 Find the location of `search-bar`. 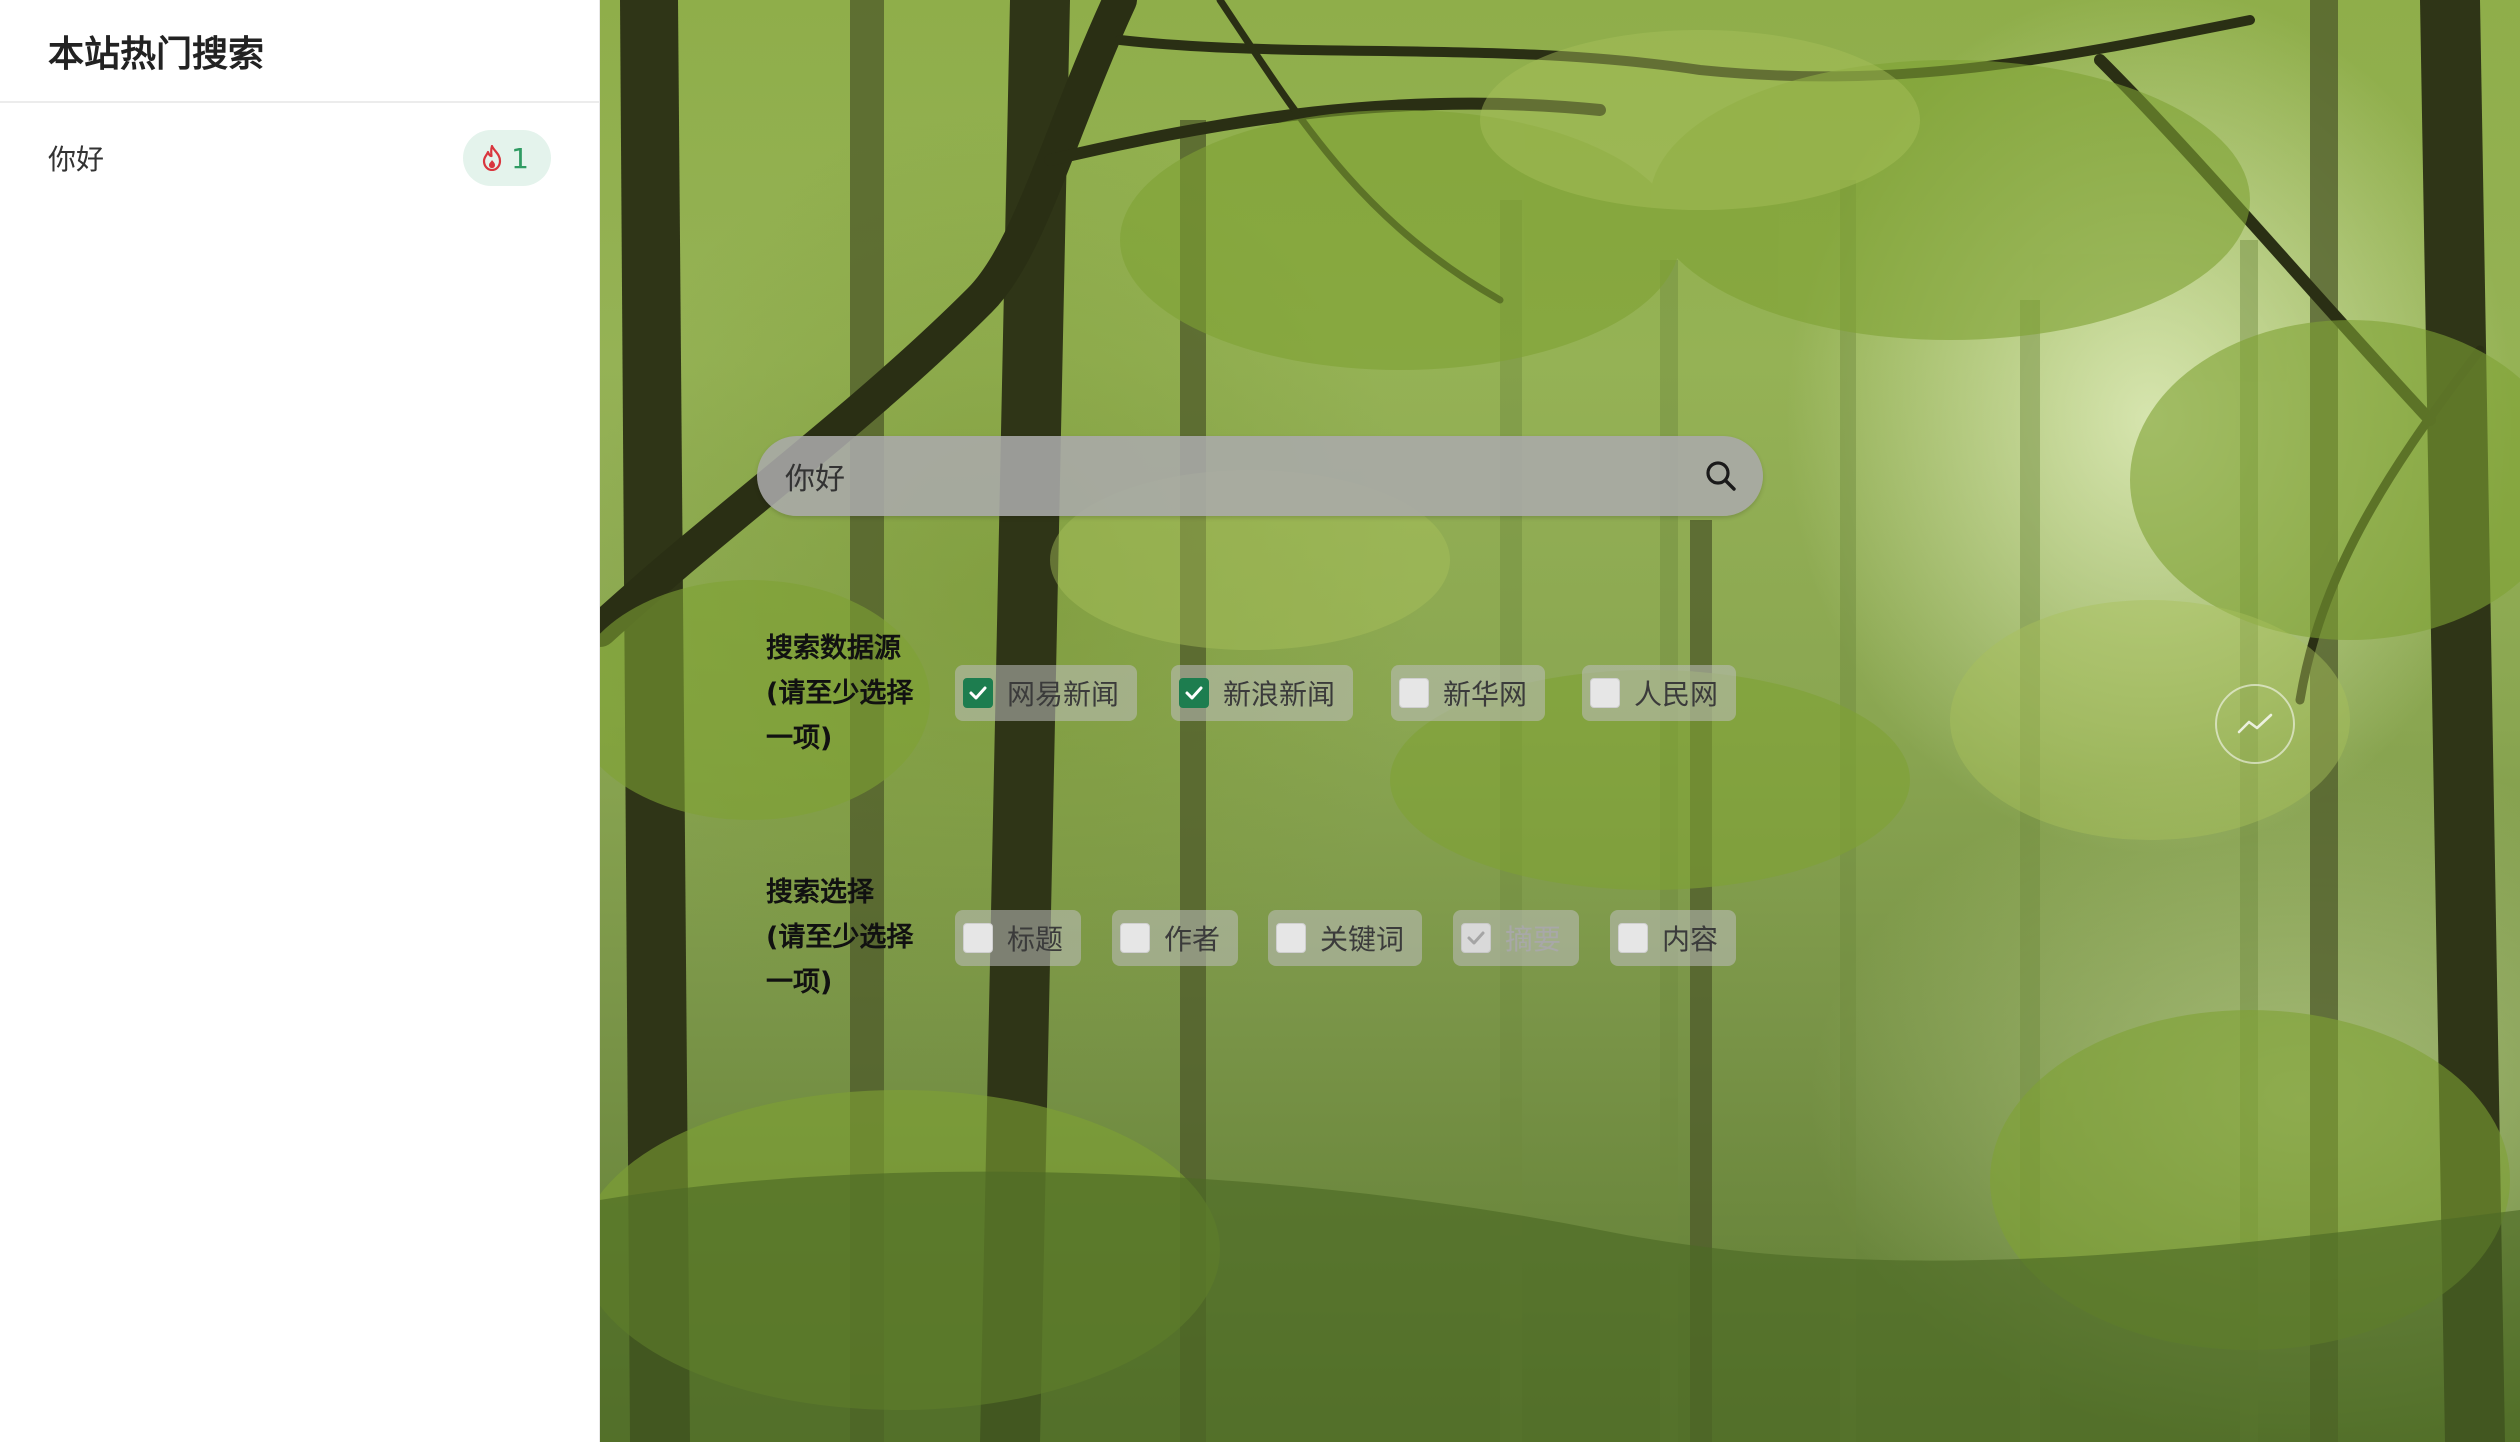

search-bar is located at coordinates (1260, 476).